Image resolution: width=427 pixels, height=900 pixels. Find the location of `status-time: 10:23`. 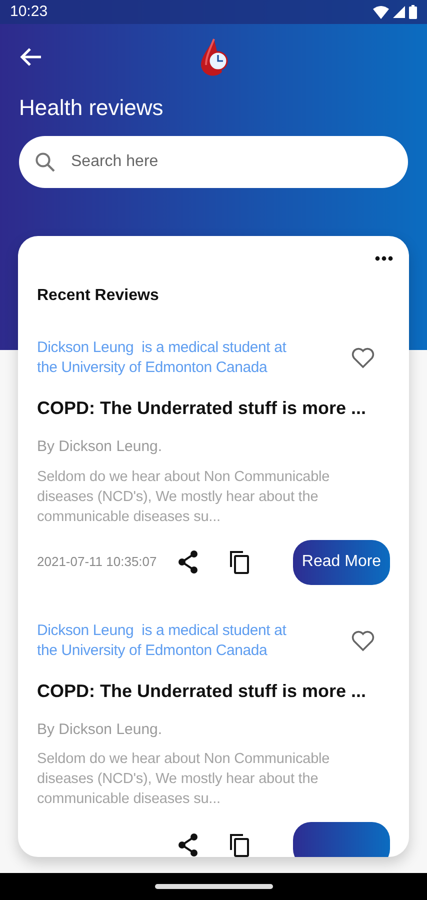

status-time: 10:23 is located at coordinates (29, 12).